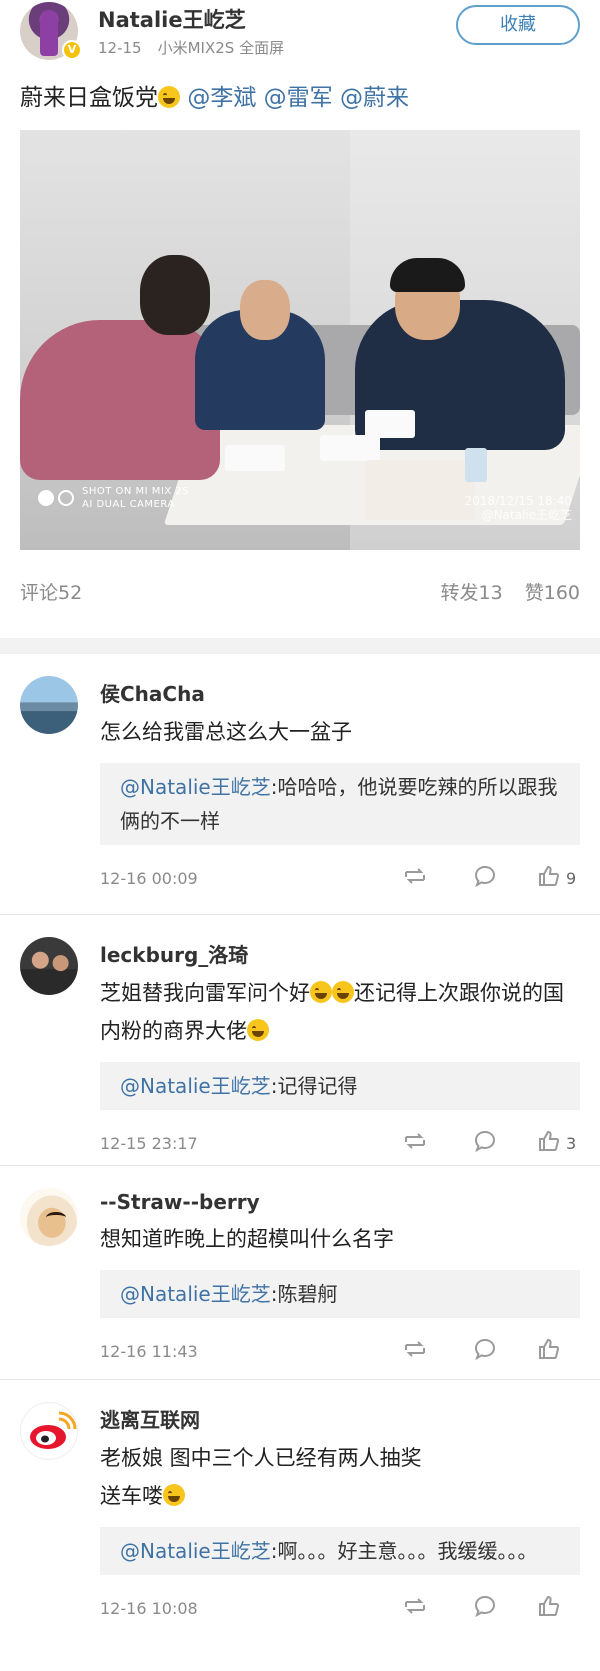 Image resolution: width=600 pixels, height=1671 pixels. I want to click on author-reply: @Natalie王屹芝:哈哈哈，他说要吃辣的所以跟我俩的不一样, so click(340, 804).